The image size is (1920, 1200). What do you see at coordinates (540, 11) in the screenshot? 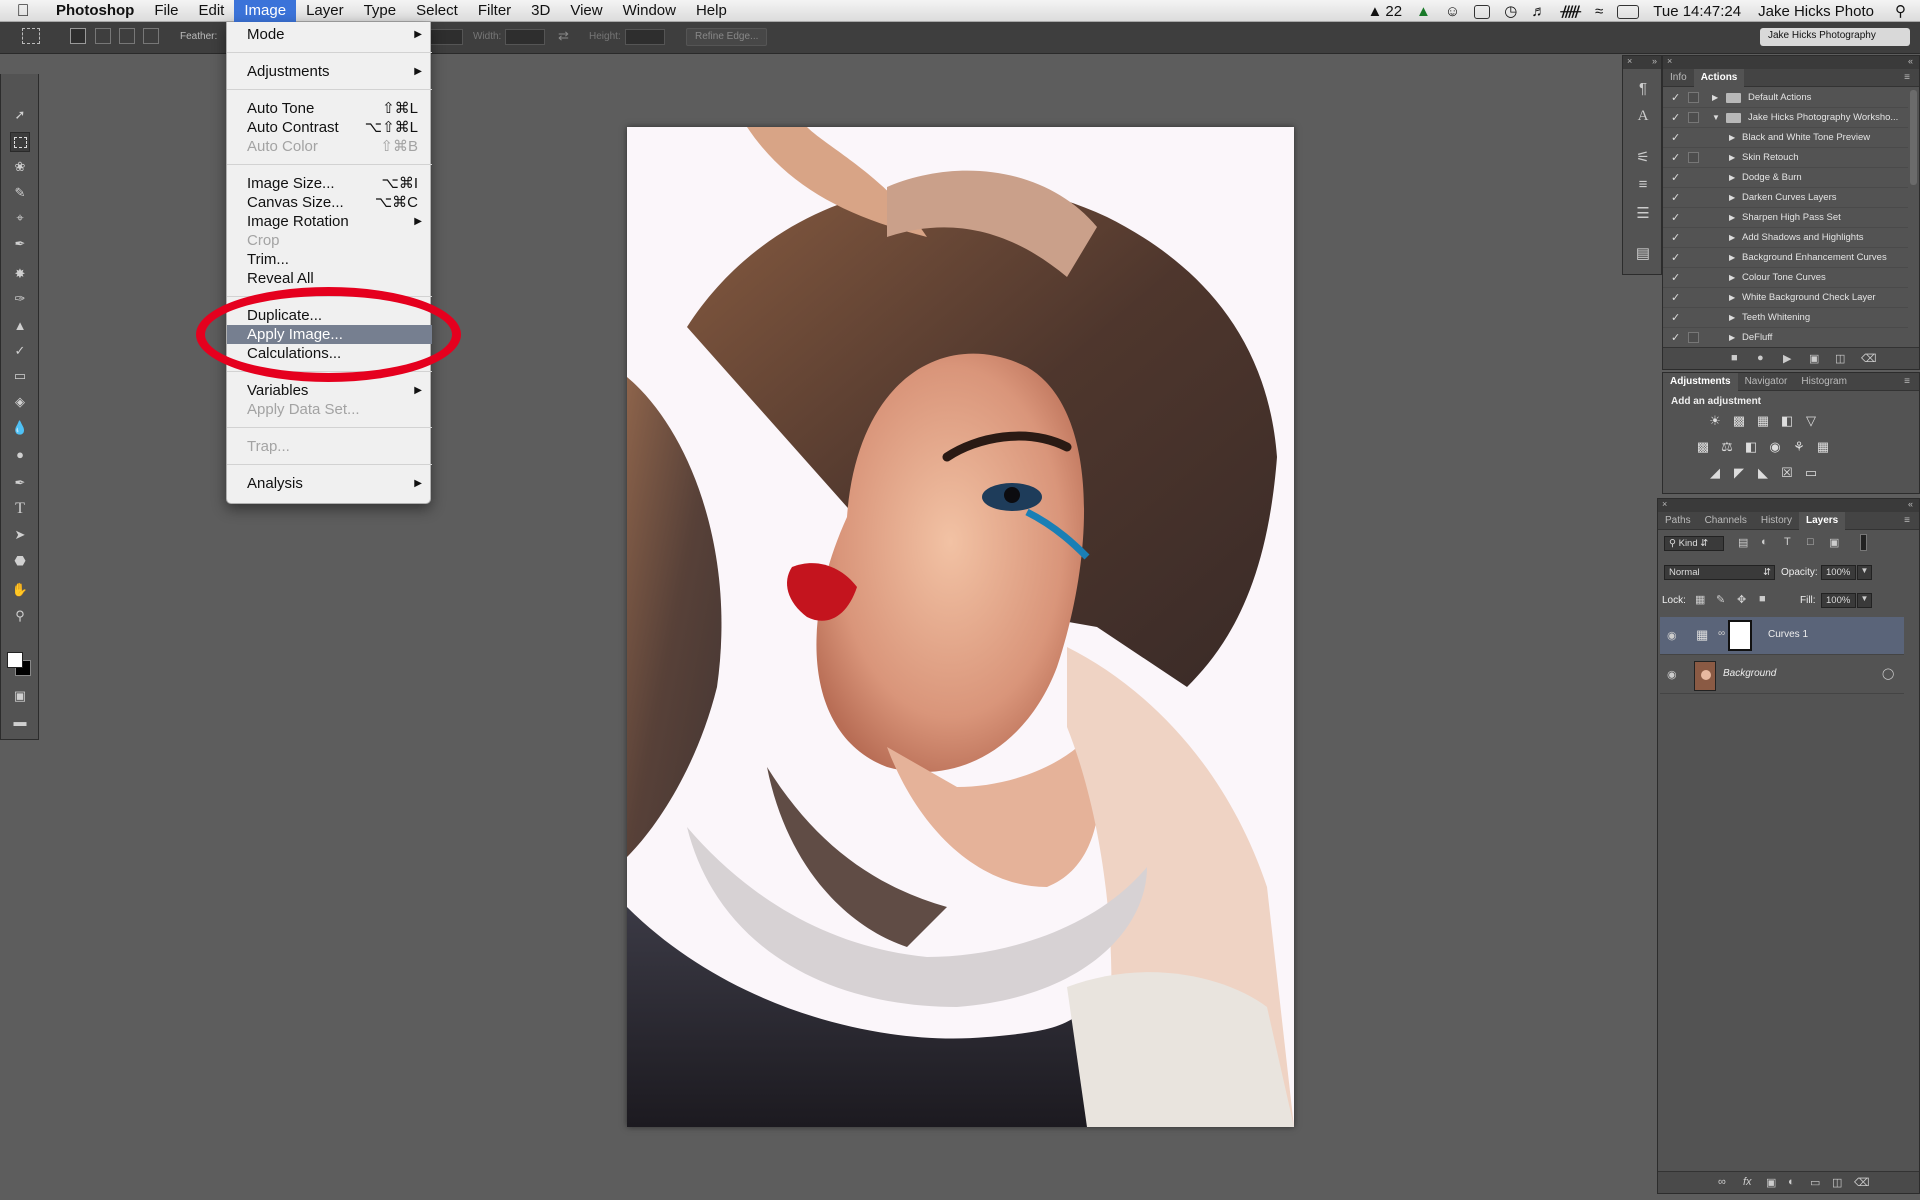
I see `menu-3d: 3D` at bounding box center [540, 11].